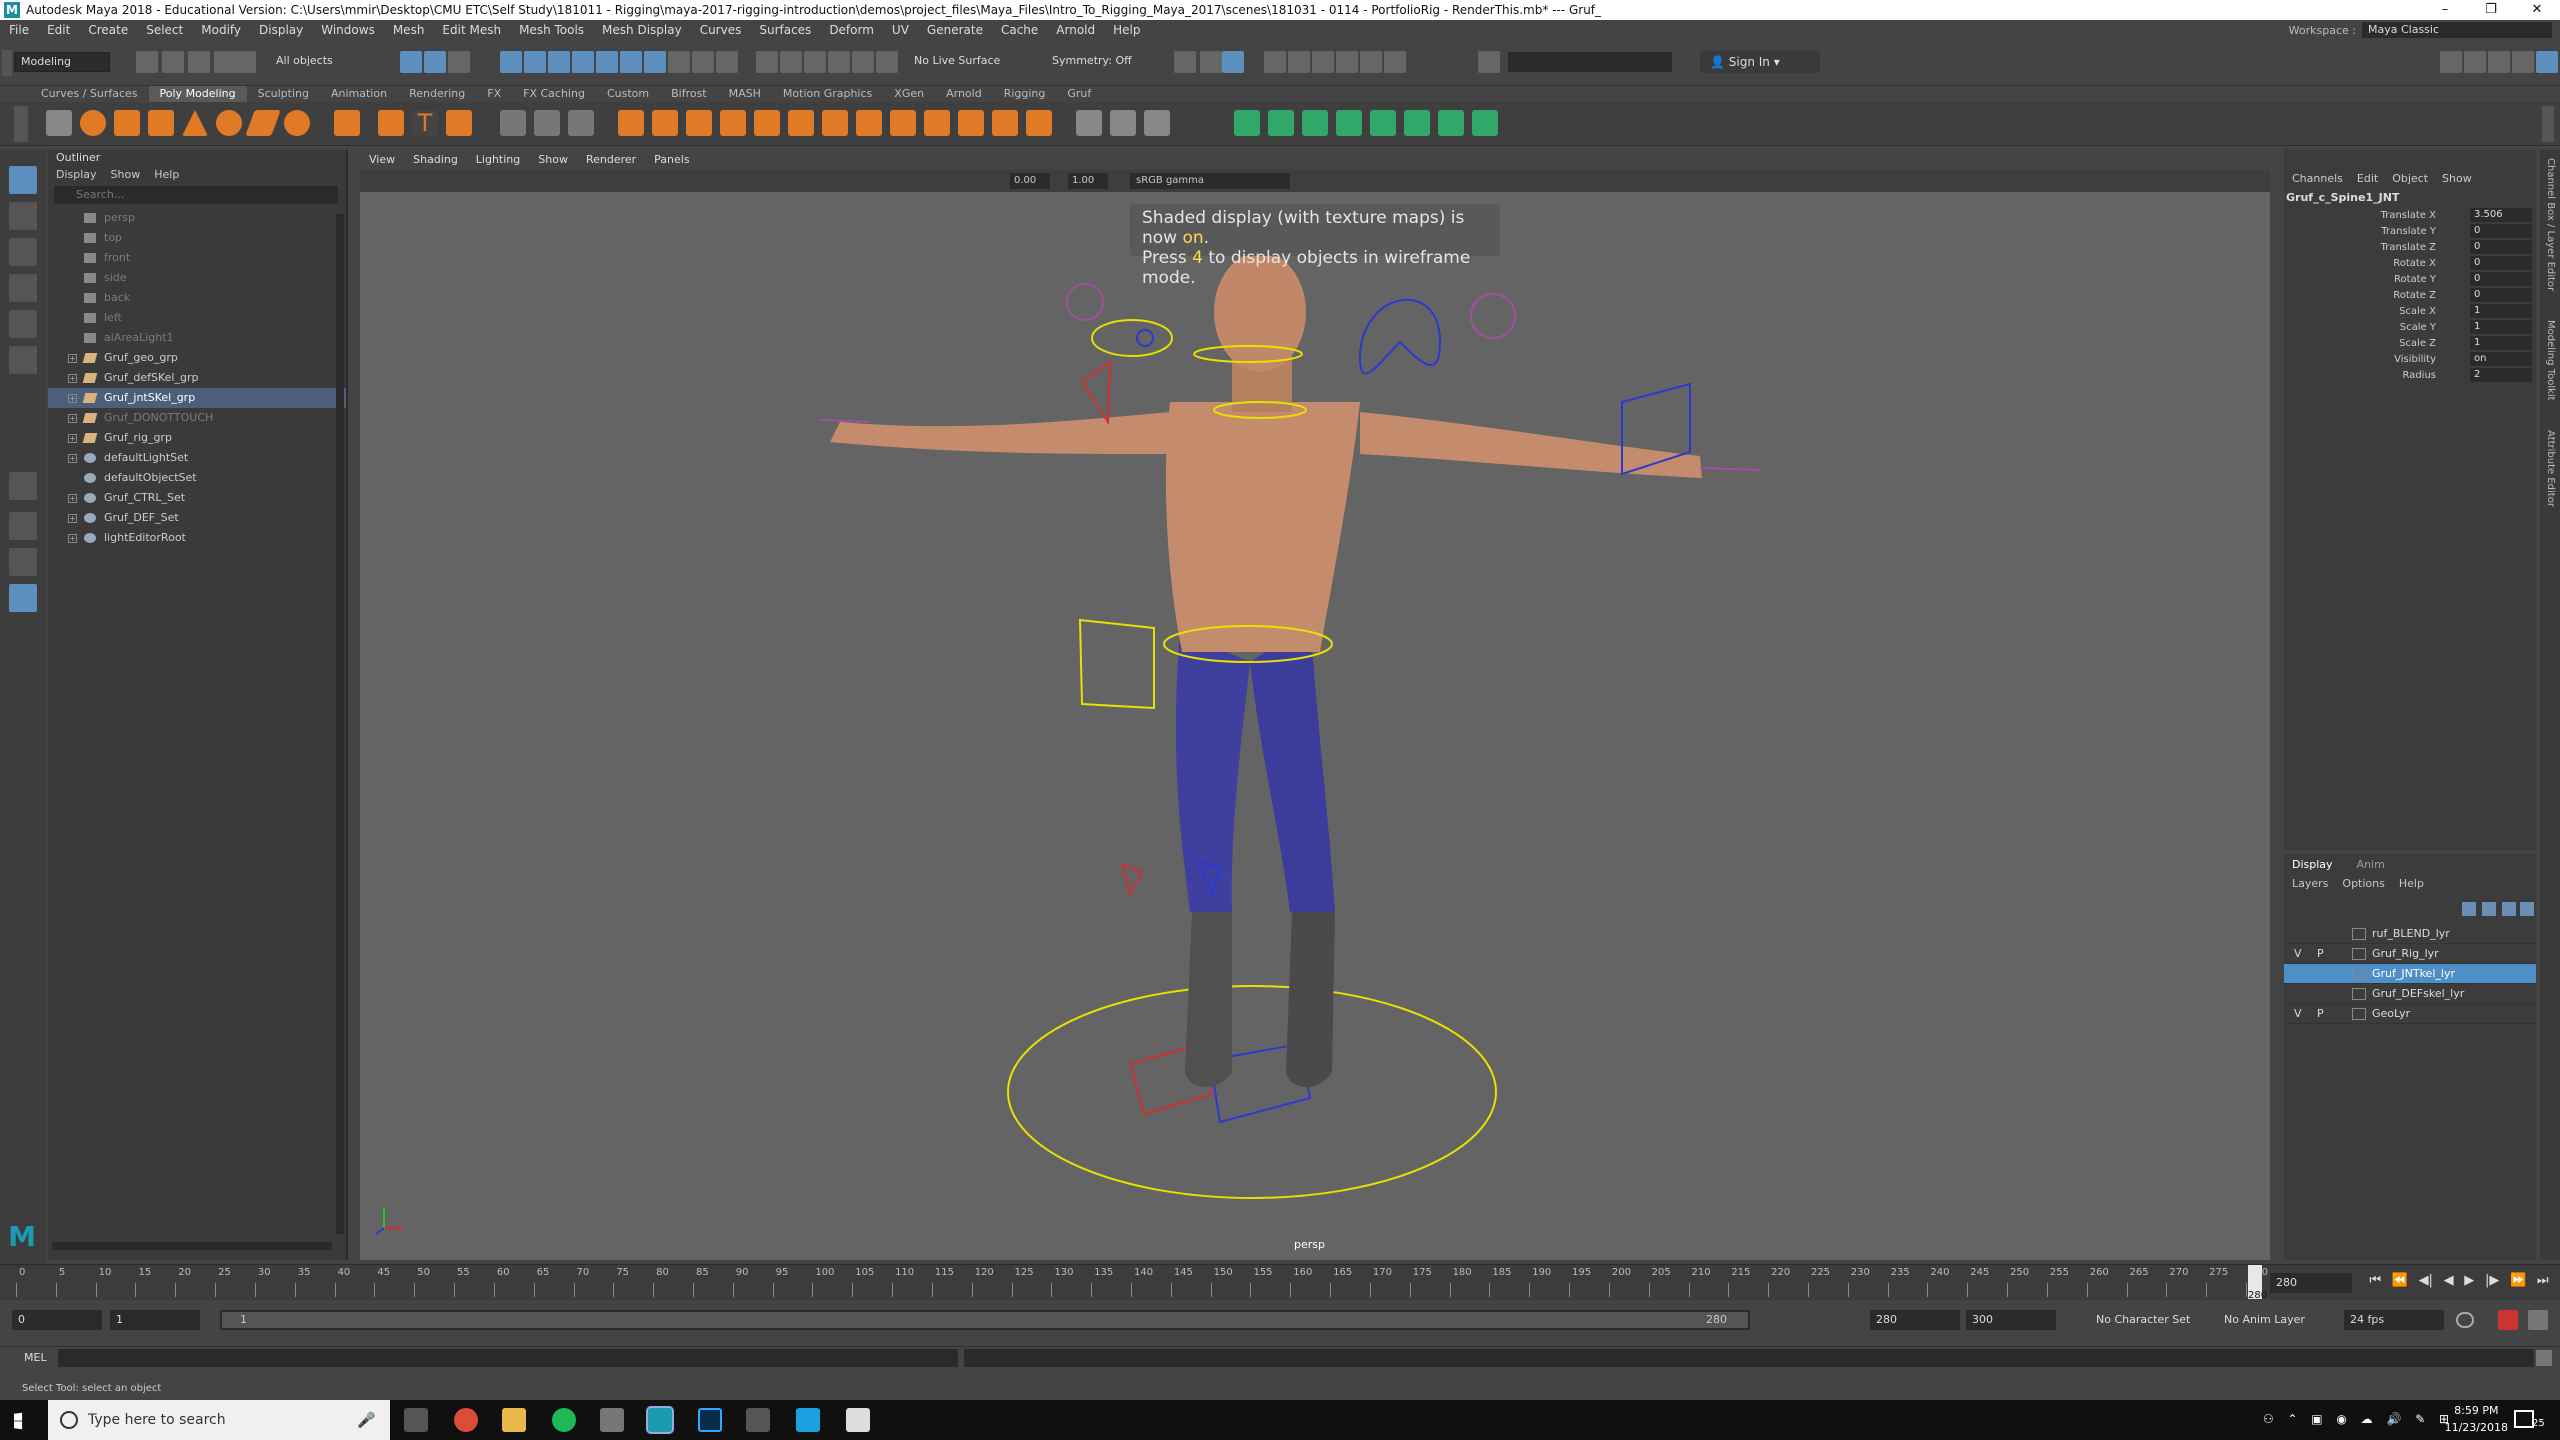 This screenshot has width=2560, height=1440. I want to click on notification-center-icon, so click(2524, 1419).